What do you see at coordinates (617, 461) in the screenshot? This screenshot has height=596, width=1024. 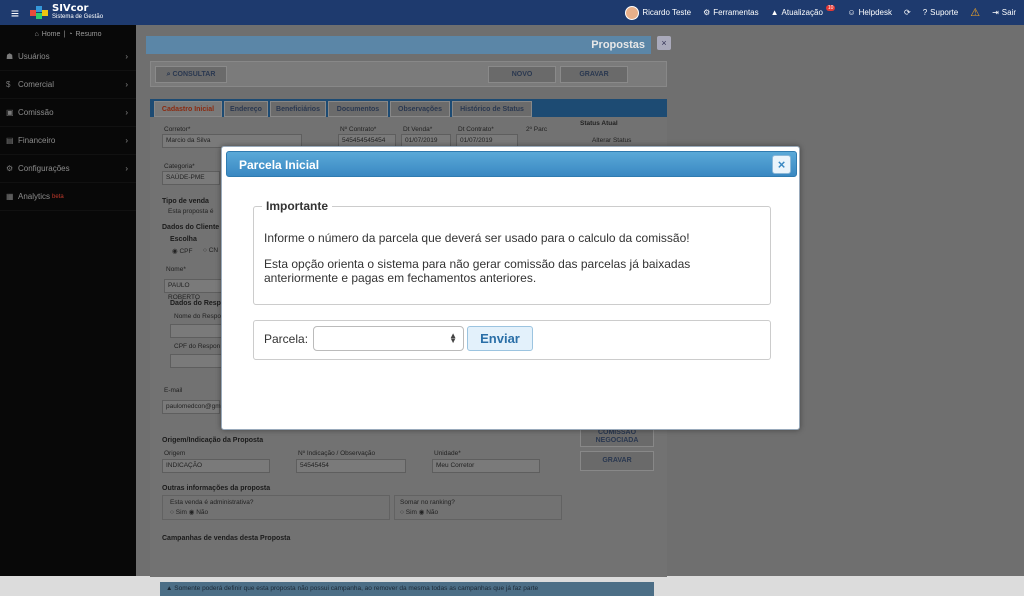 I see `gravar-side-button: GRAVAR` at bounding box center [617, 461].